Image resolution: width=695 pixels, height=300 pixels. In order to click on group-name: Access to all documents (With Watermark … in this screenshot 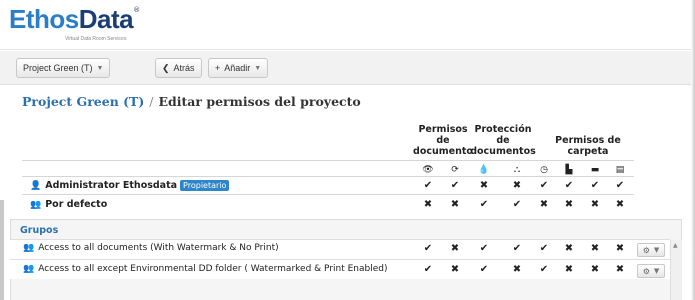, I will do `click(158, 248)`.